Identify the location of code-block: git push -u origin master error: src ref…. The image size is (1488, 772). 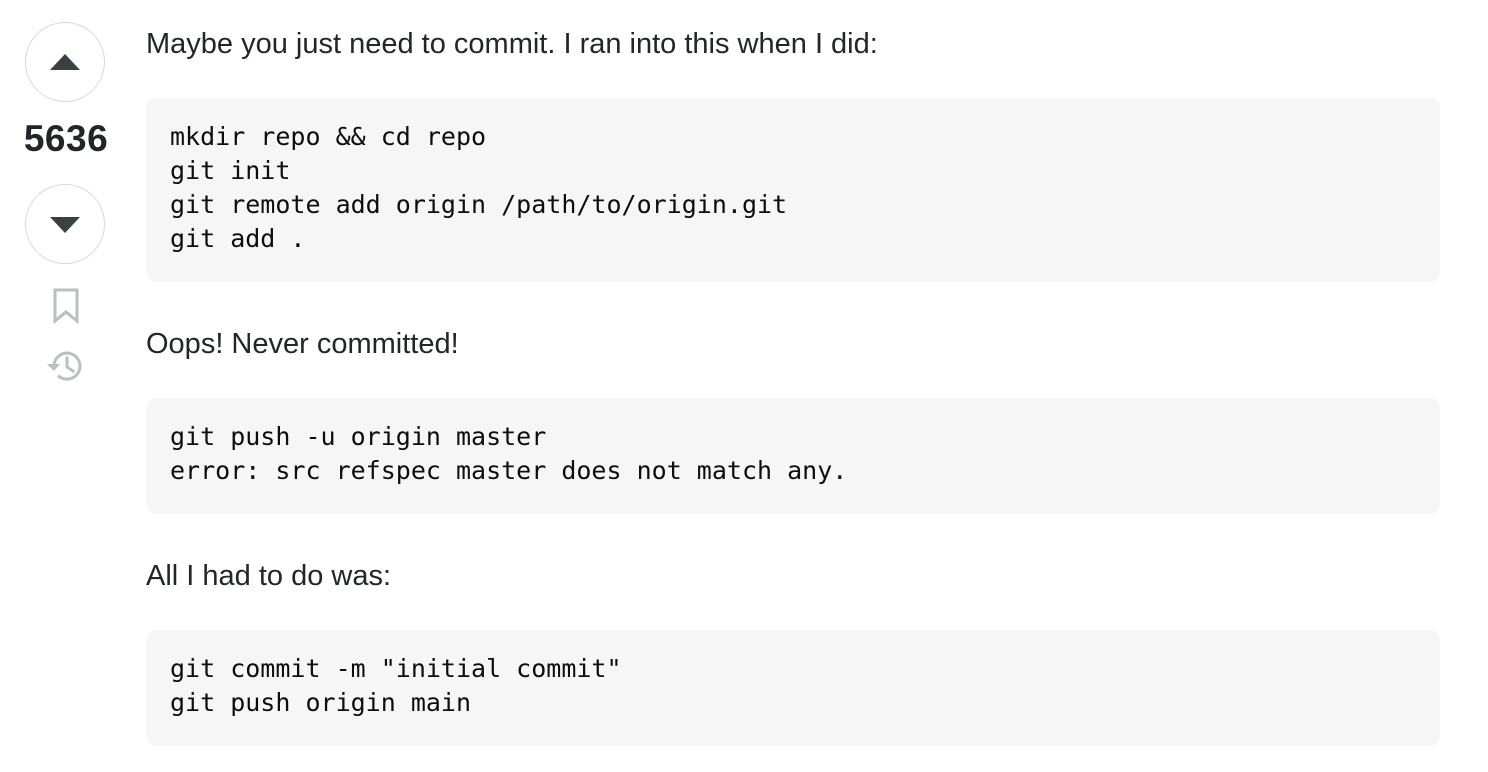
(793, 456).